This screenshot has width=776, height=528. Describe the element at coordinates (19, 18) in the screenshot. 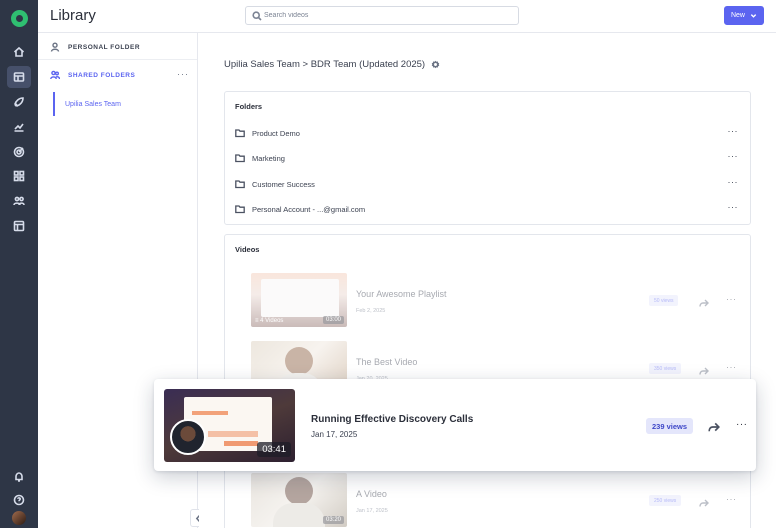

I see `app-logo-icon` at that location.